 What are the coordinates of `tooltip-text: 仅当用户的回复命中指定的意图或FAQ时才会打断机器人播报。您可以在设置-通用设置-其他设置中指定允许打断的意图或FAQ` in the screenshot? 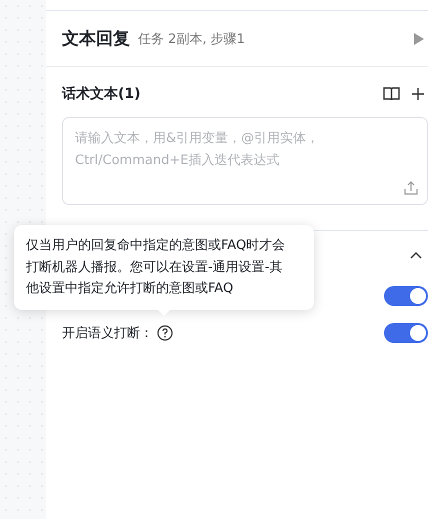 It's located at (156, 267).